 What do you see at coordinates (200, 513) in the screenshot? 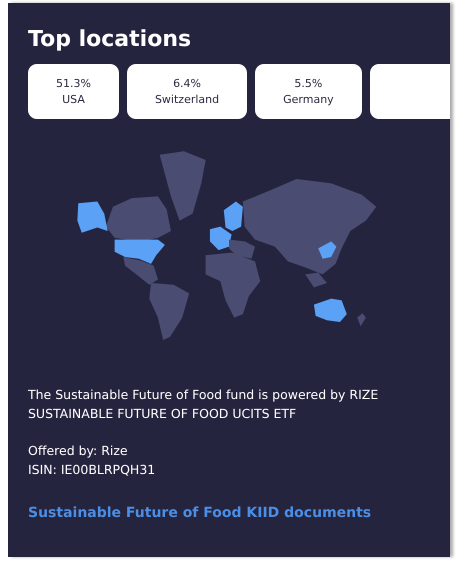
I see `documents-link: Sustainable Future of Food KIID documents` at bounding box center [200, 513].